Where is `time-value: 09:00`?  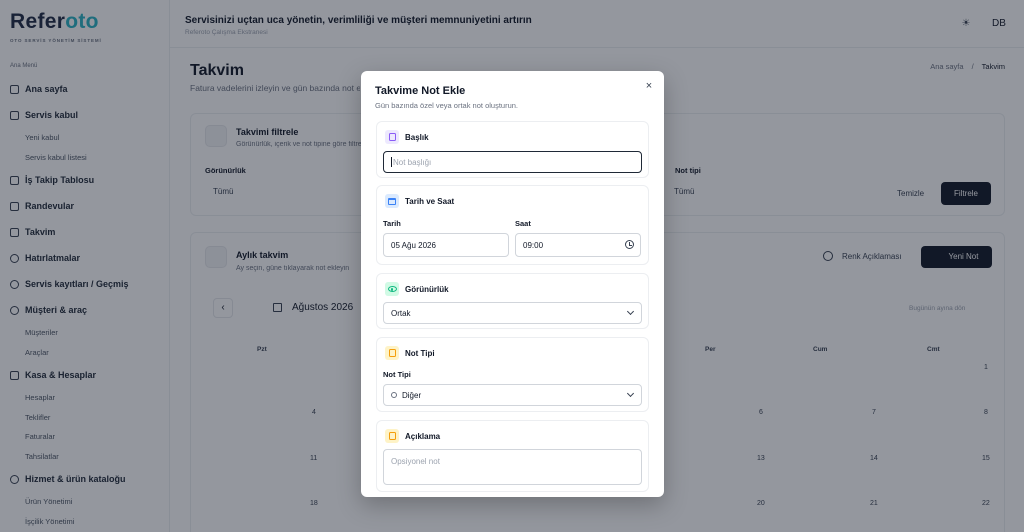
time-value: 09:00 is located at coordinates (533, 245).